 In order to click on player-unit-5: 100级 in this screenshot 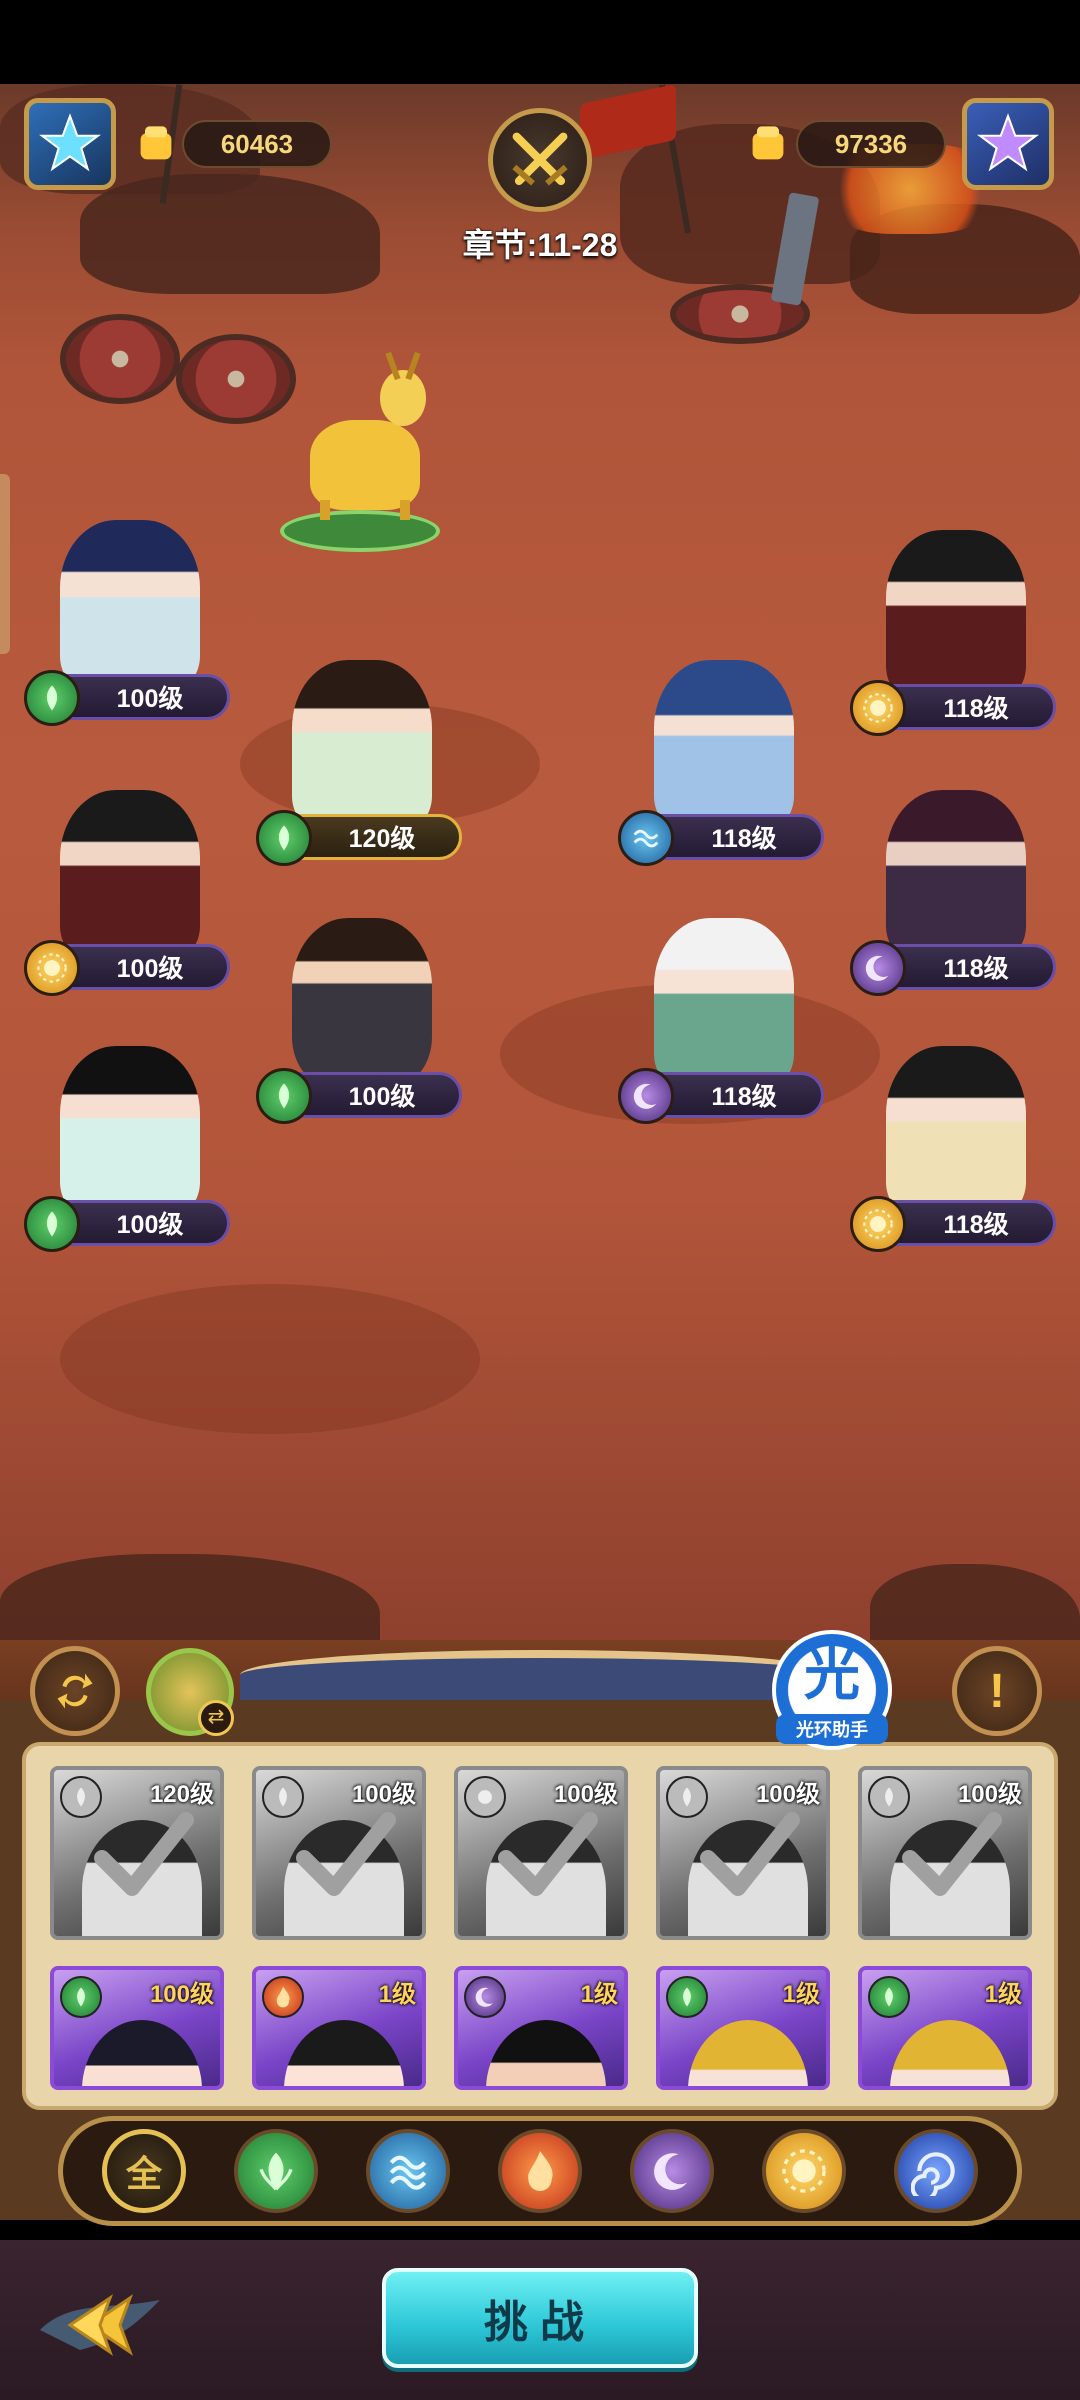, I will do `click(127, 1149)`.